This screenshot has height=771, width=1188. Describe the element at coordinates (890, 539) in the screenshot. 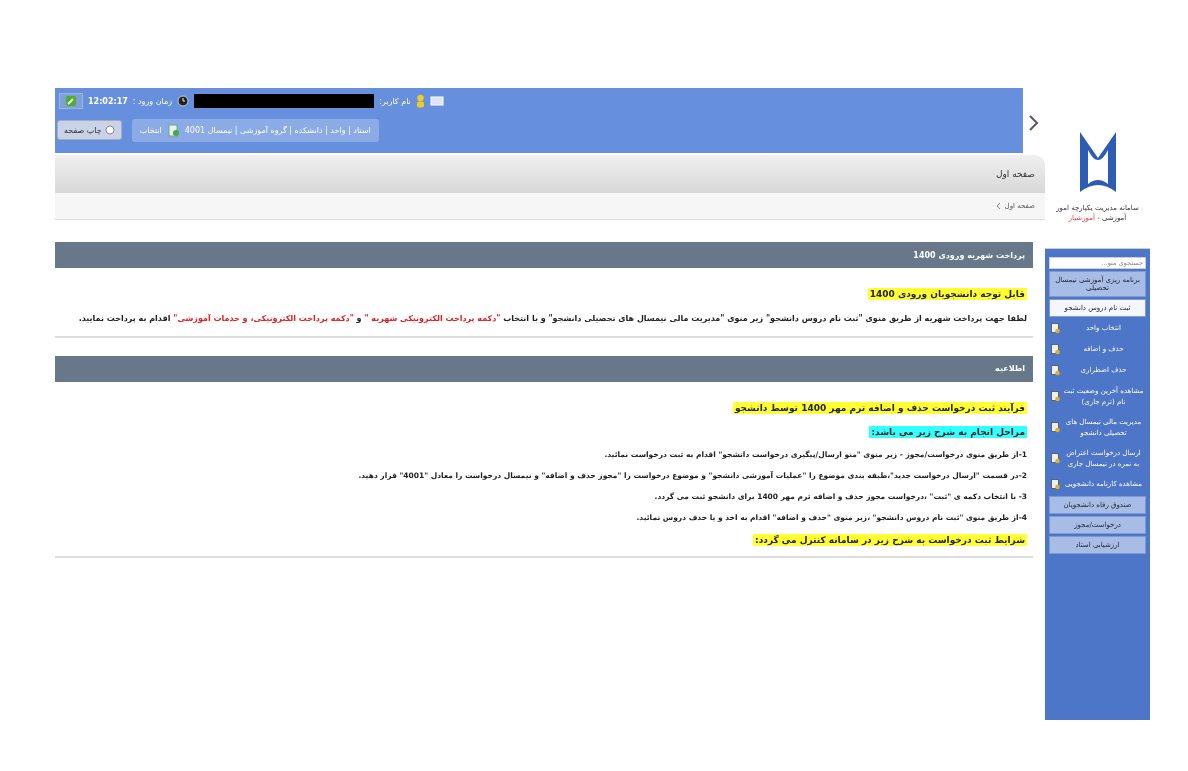

I see `highlighted-heading: شرایط ثبت درخواست به شرح زیر در سامانه کنترل می گردد:` at that location.